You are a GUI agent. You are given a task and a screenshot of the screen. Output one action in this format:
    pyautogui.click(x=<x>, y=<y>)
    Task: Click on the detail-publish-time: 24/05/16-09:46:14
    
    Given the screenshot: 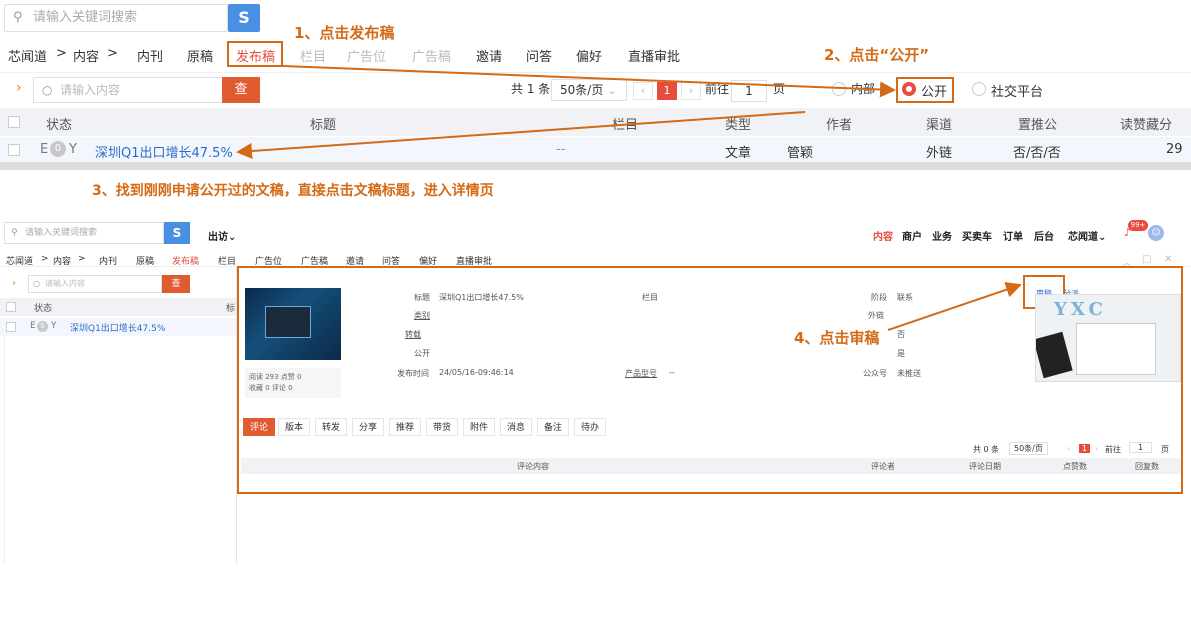 What is the action you would take?
    pyautogui.click(x=476, y=372)
    